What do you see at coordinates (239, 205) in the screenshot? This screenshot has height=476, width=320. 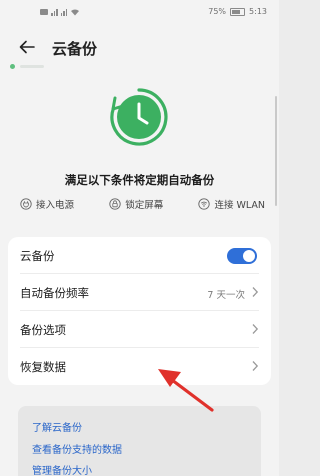 I see `condition-wlan-label: 连接 WLAN` at bounding box center [239, 205].